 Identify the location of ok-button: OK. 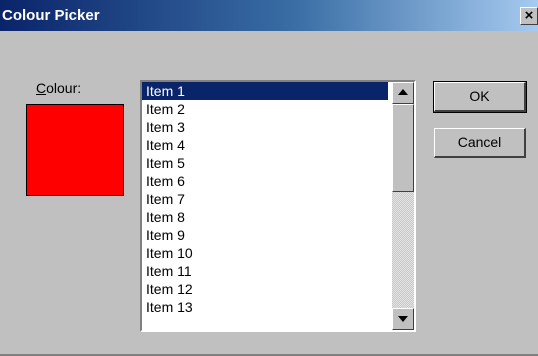
(480, 97).